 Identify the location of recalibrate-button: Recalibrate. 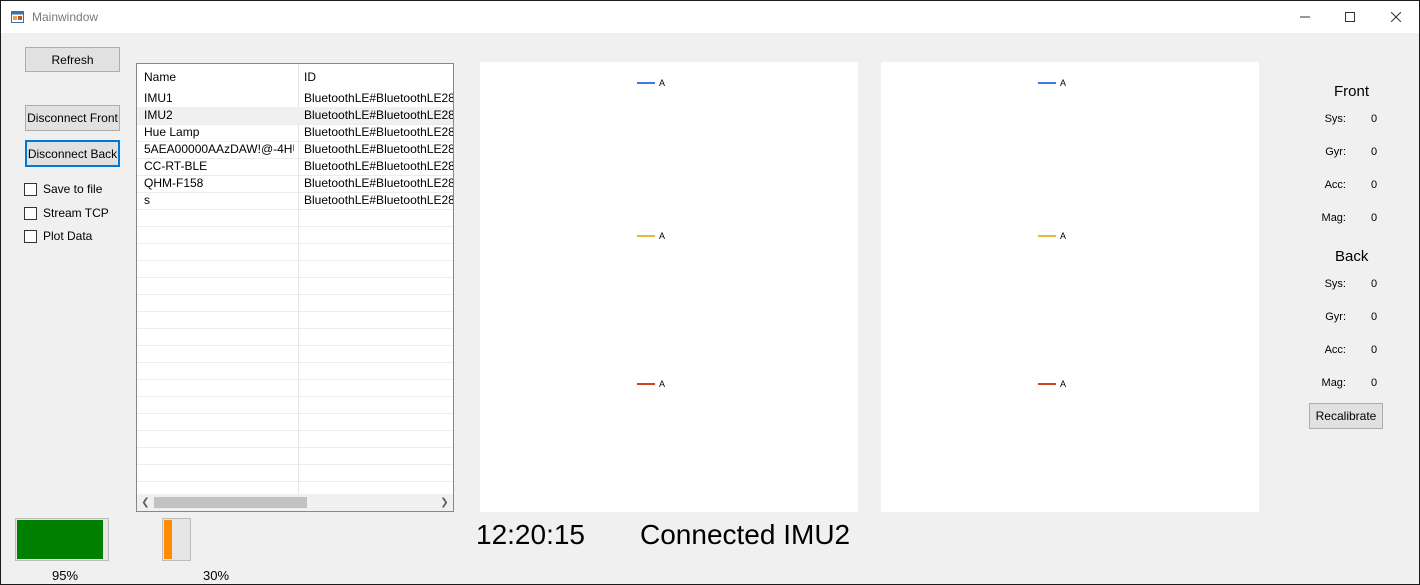
(1346, 416).